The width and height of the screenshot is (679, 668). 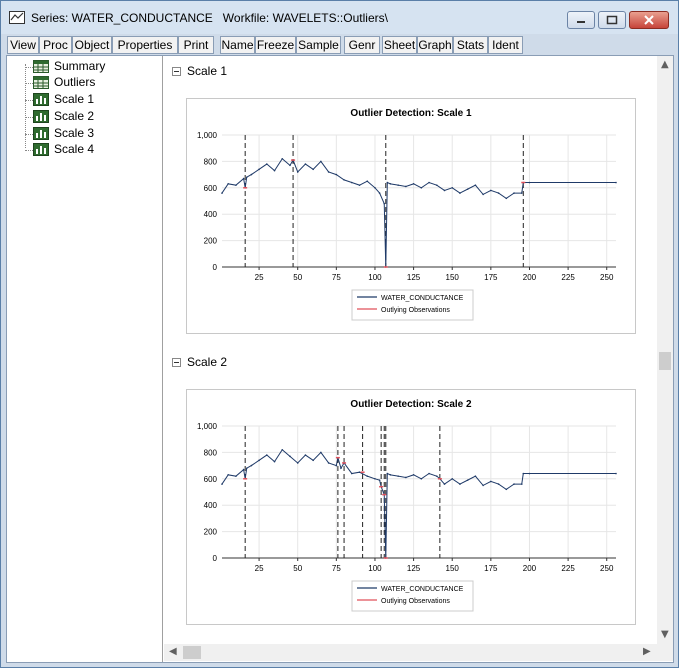 I want to click on minimize-button, so click(x=581, y=20).